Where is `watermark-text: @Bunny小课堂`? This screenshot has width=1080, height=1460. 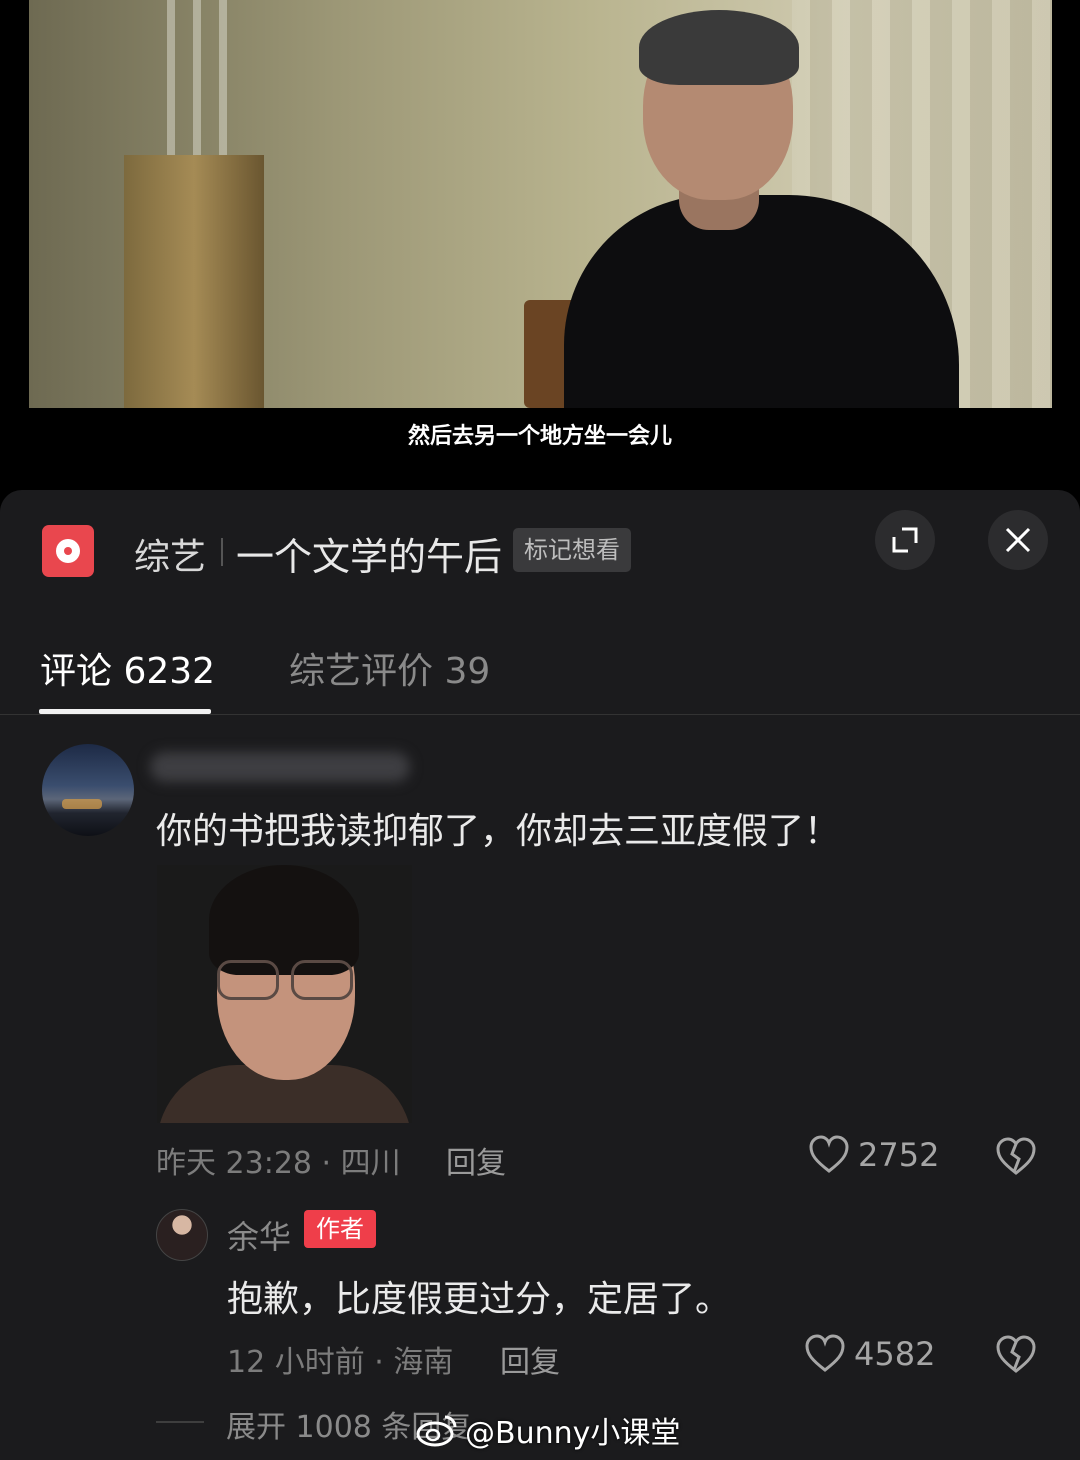 watermark-text: @Bunny小课堂 is located at coordinates (573, 1433).